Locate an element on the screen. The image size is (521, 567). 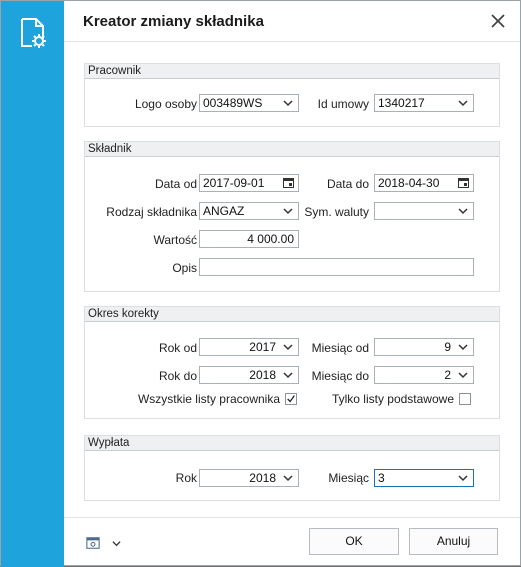
miesiac-od-select: 9 is located at coordinates (424, 347).